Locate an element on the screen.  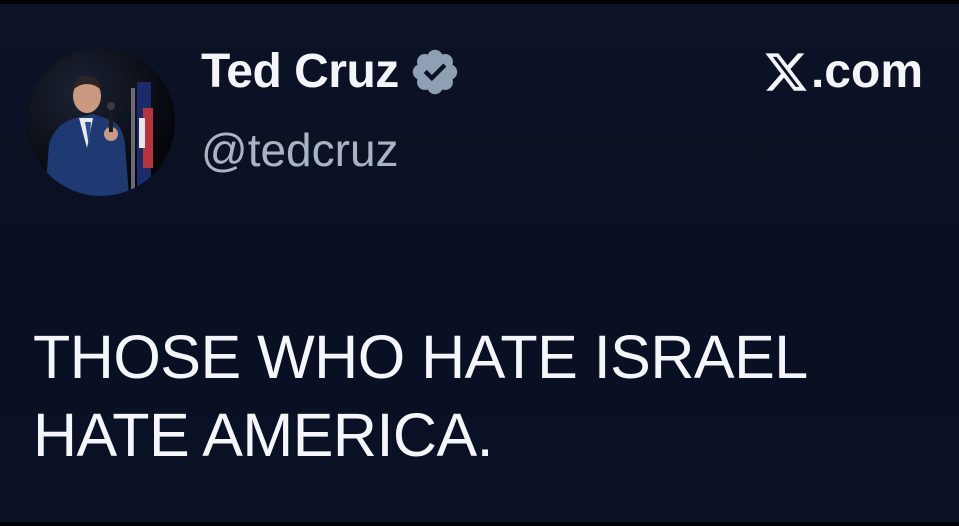
tweet-line: THOSE WHO HATE ISRAEL is located at coordinates (420, 357).